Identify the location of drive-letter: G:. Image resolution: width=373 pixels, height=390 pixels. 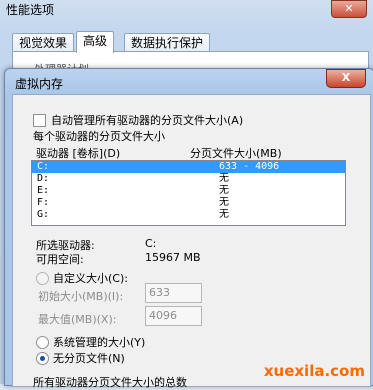
(43, 214).